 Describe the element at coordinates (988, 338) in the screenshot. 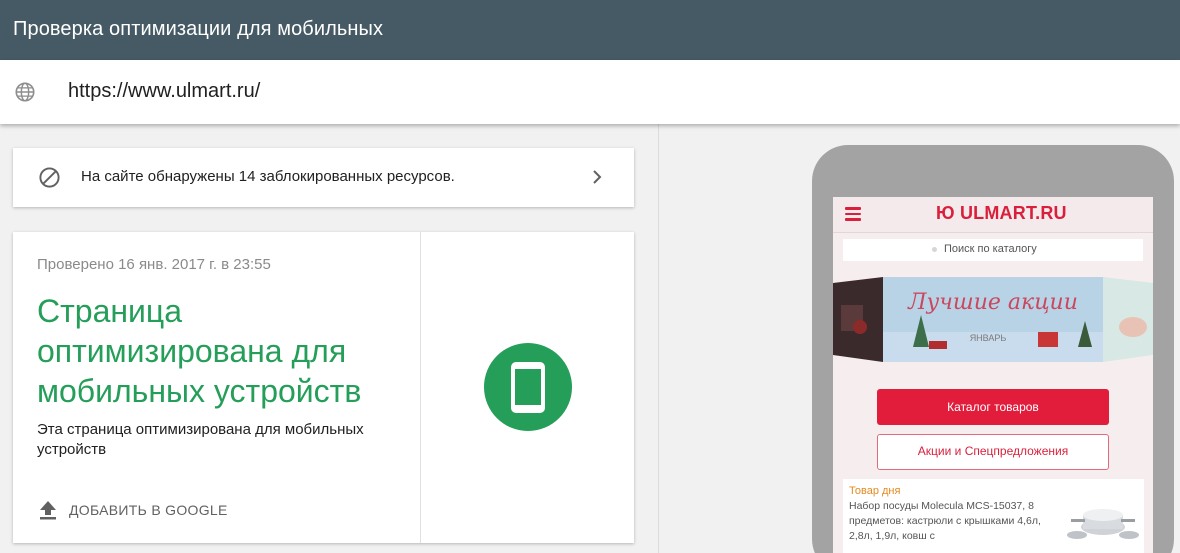

I see `banner-subtitle: ЯНВАРЬ` at that location.